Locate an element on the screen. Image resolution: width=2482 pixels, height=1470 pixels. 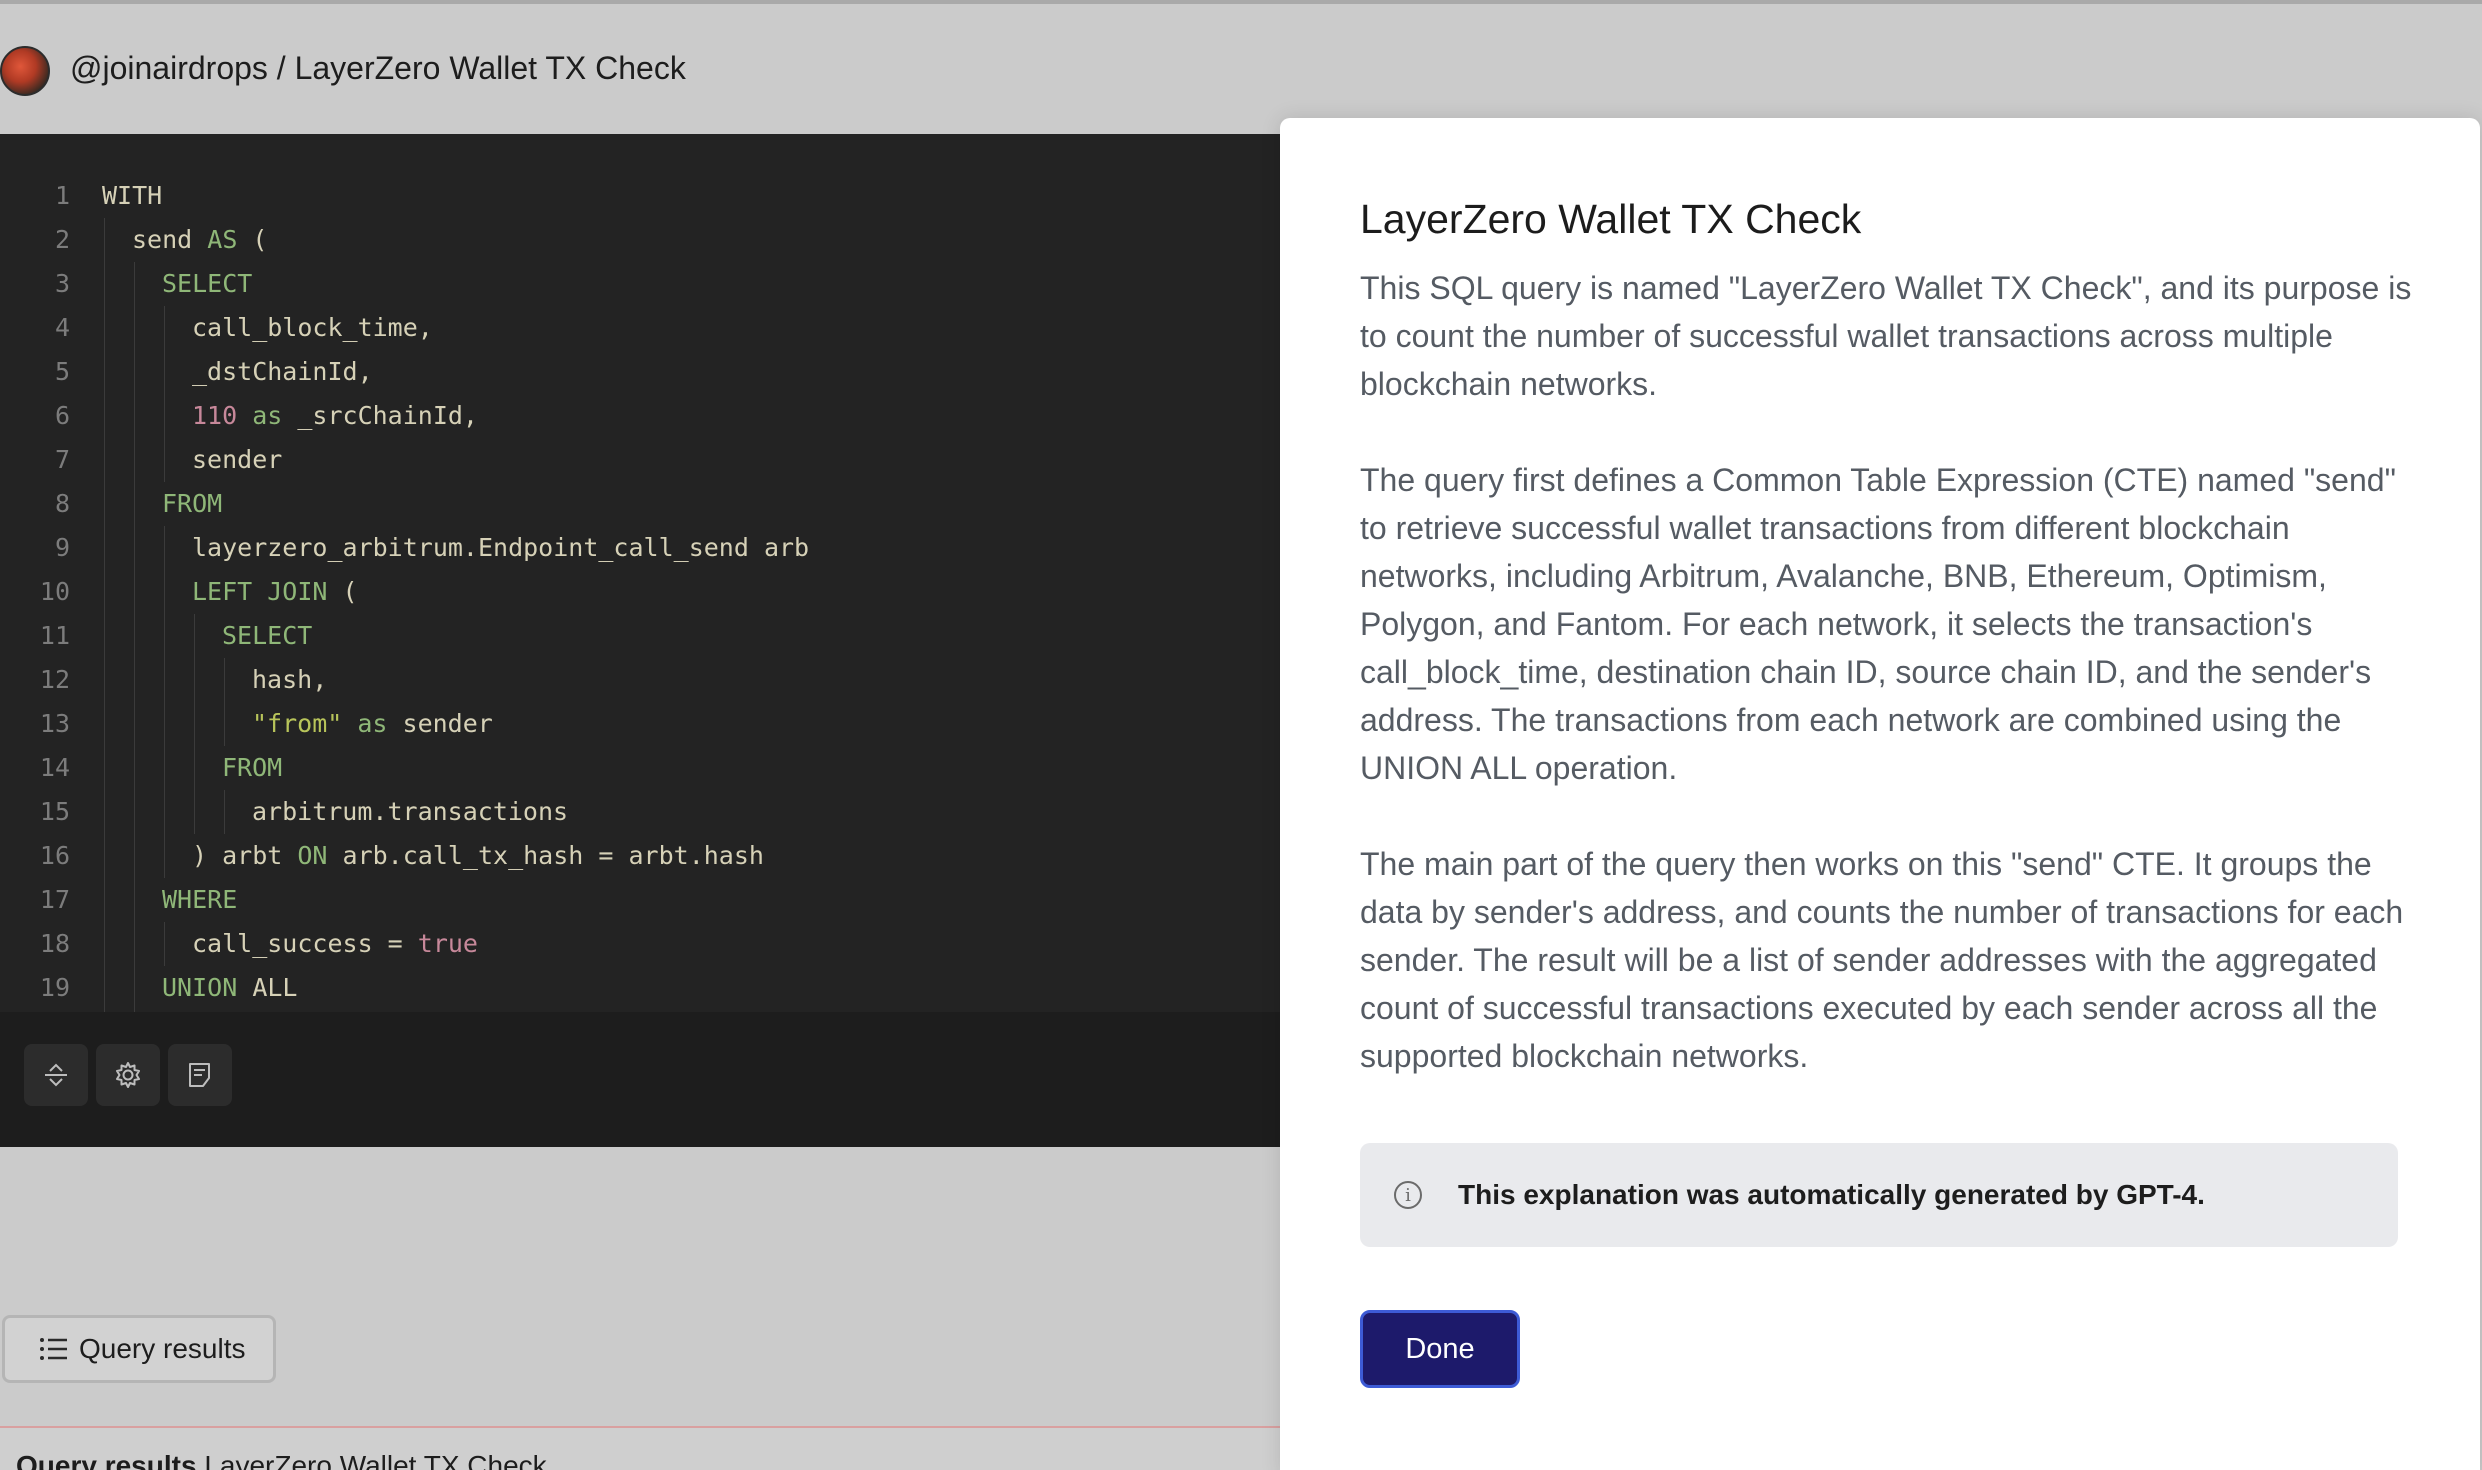
line-number: 15 is located at coordinates (54, 811).